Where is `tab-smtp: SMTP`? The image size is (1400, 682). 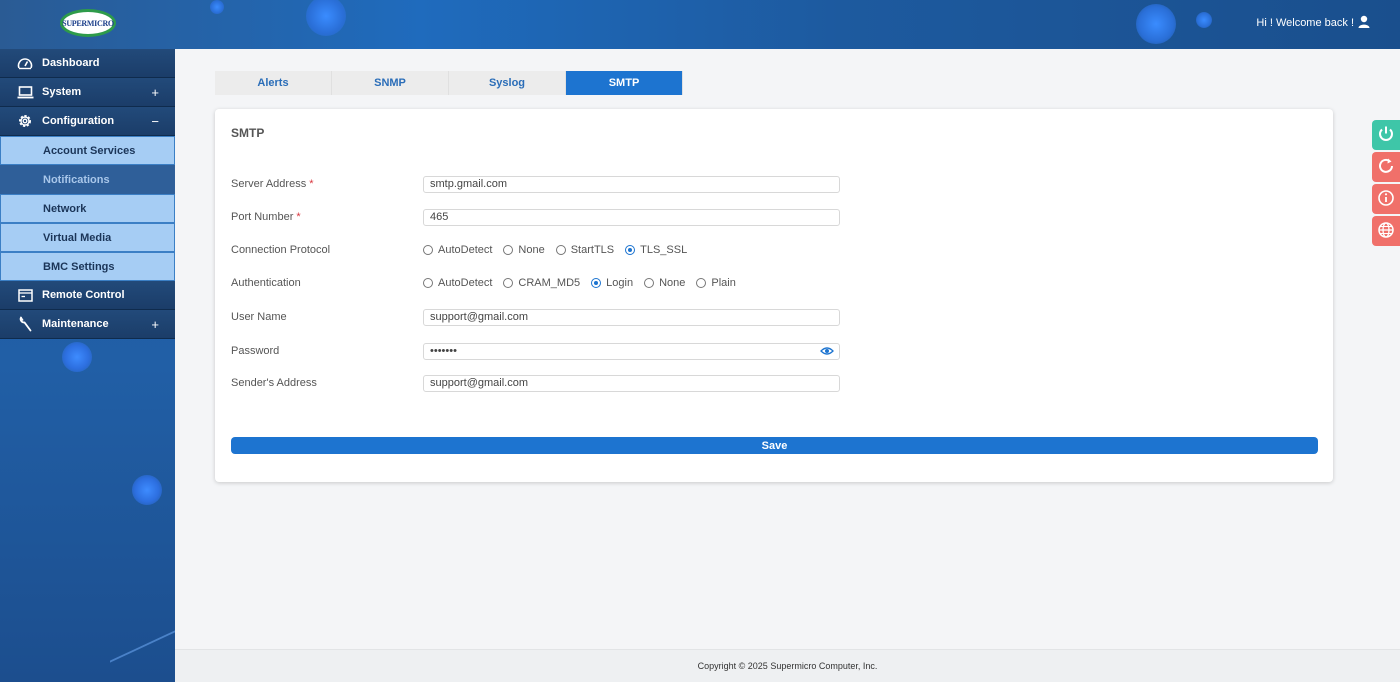
tab-smtp: SMTP is located at coordinates (624, 83).